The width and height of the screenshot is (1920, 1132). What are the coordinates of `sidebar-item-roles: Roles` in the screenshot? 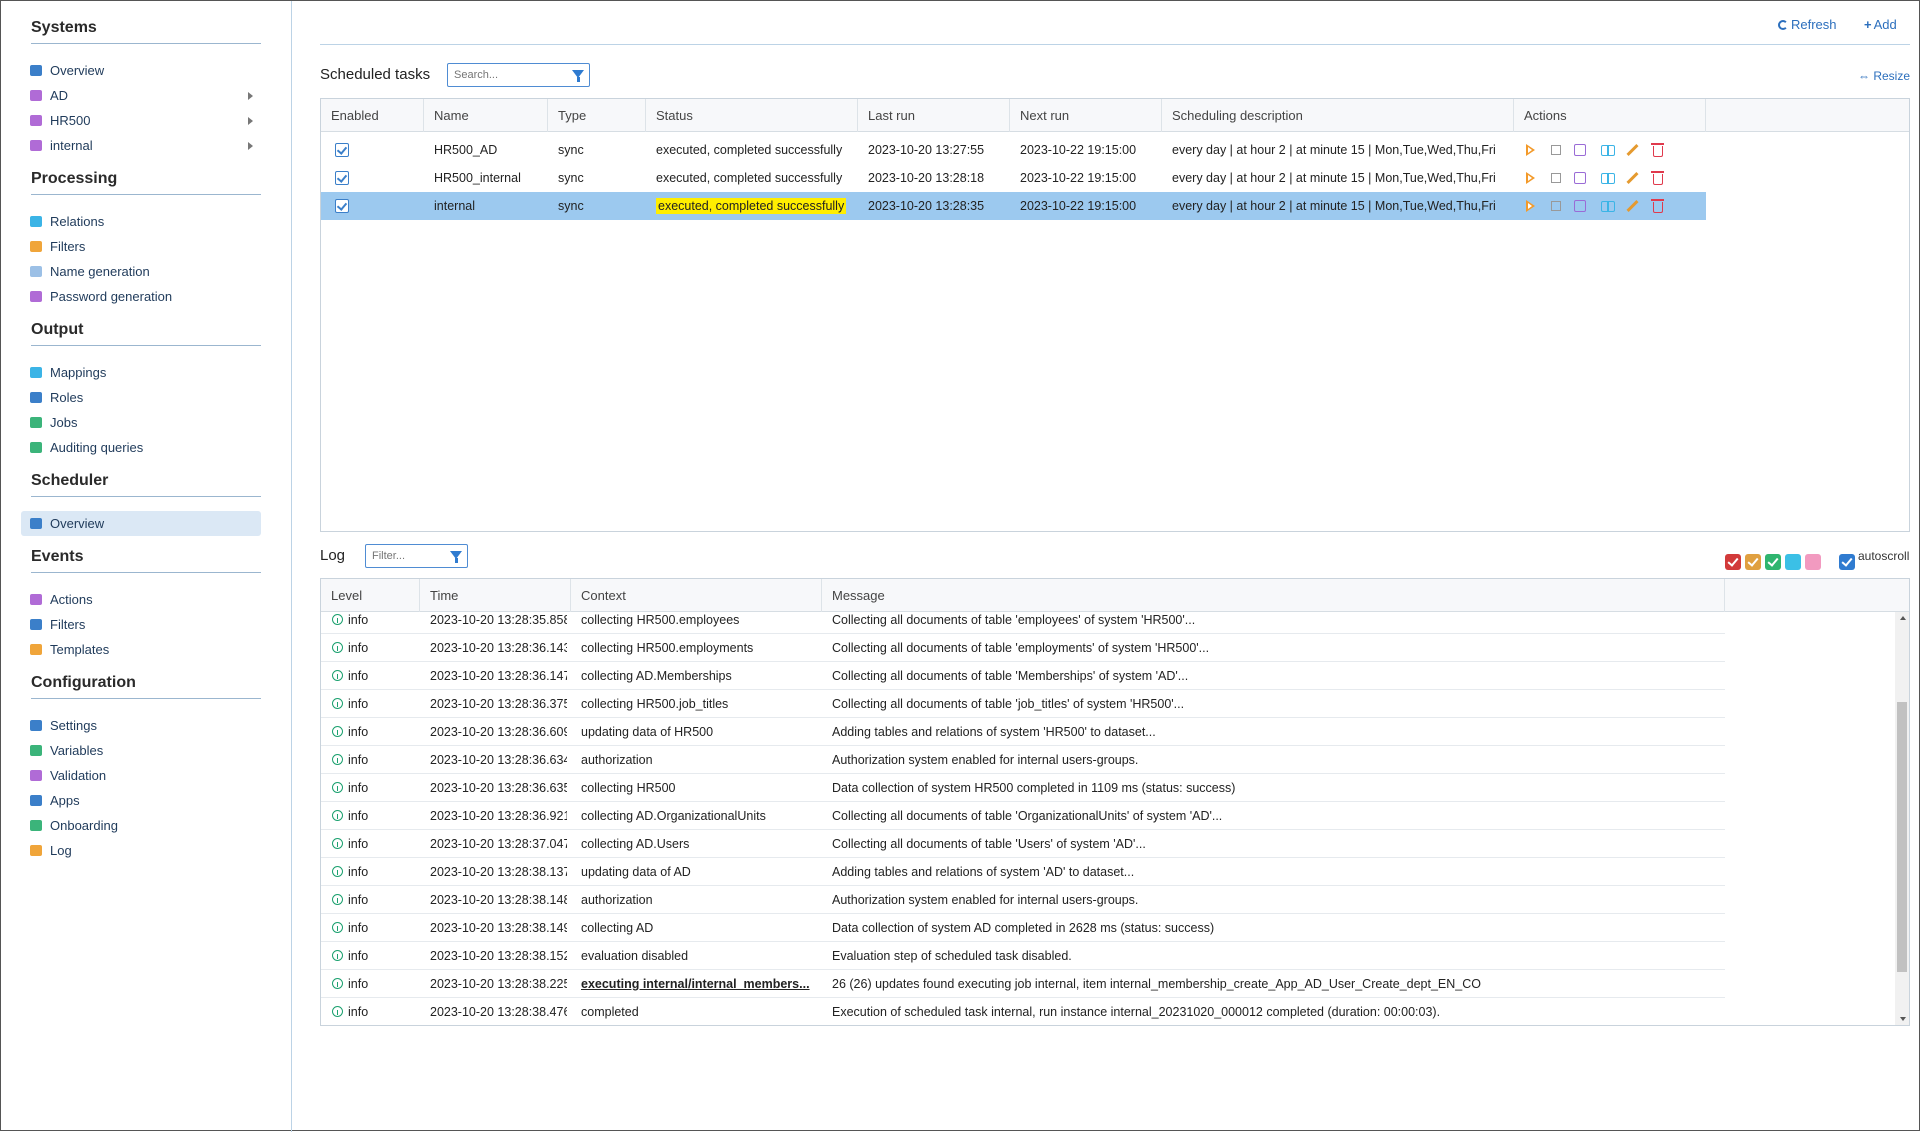 It's located at (141, 397).